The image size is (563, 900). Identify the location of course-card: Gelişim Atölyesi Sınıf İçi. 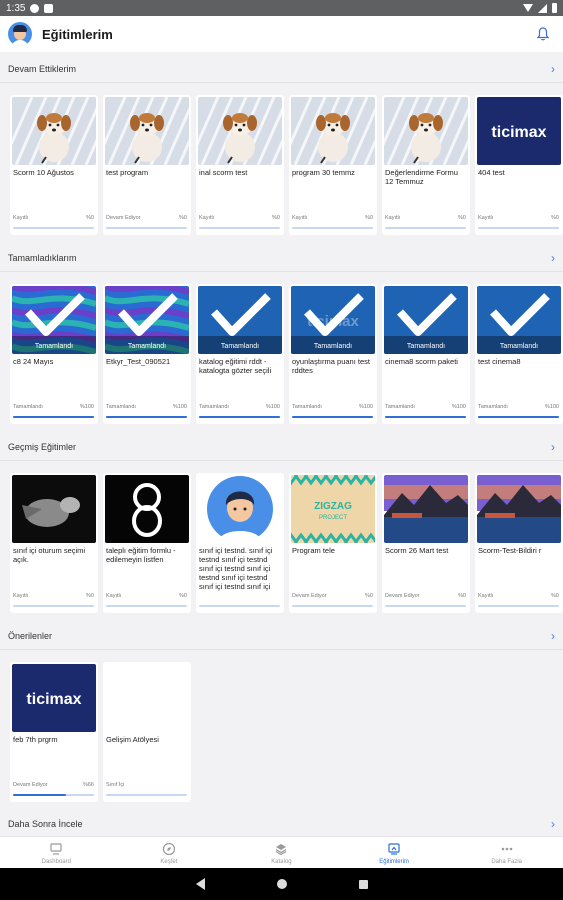
(147, 732).